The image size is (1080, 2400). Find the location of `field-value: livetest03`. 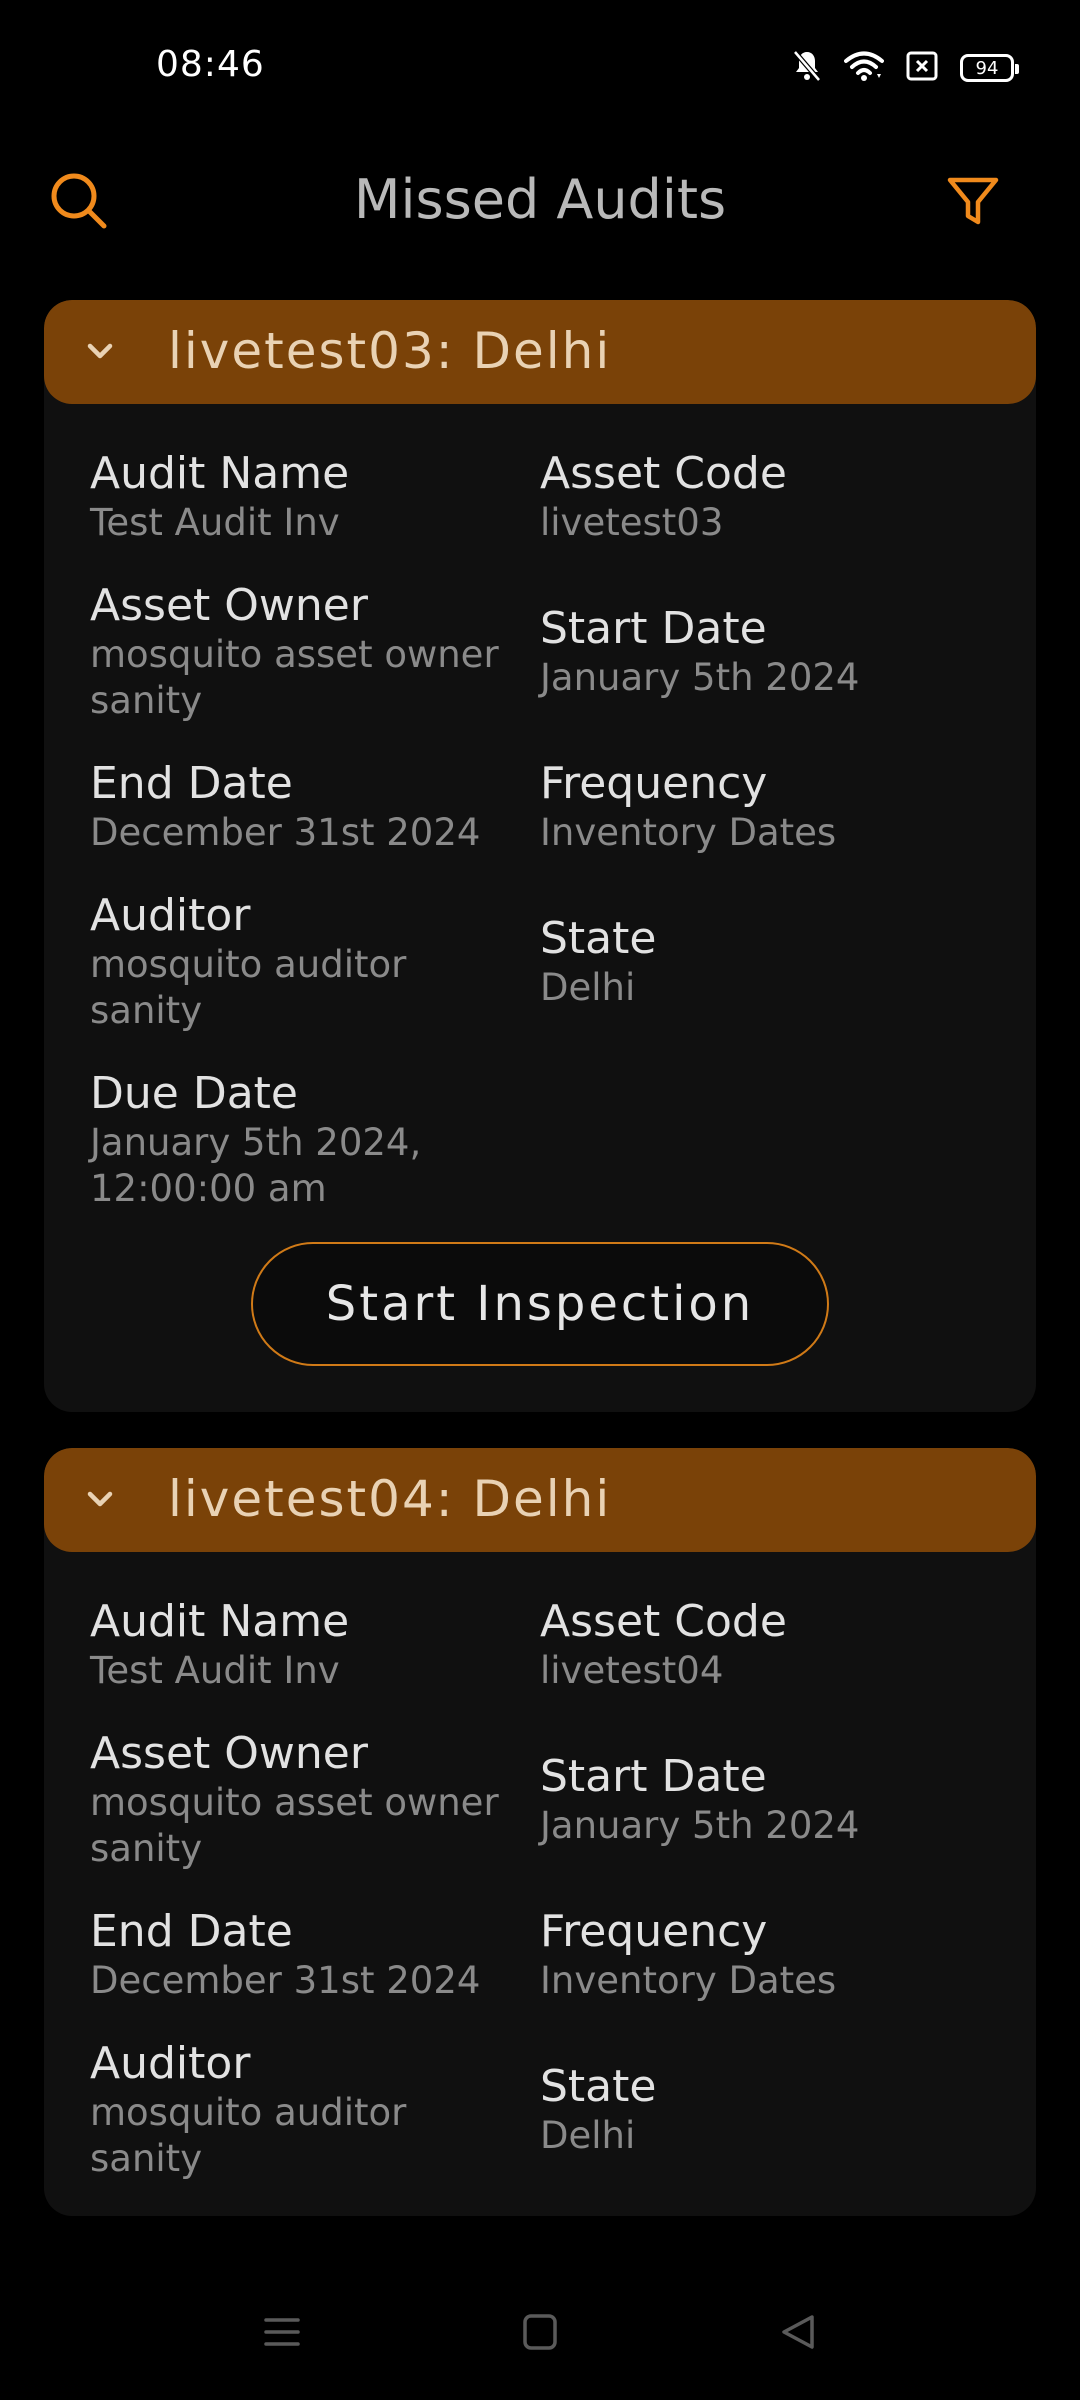

field-value: livetest03 is located at coordinates (632, 522).